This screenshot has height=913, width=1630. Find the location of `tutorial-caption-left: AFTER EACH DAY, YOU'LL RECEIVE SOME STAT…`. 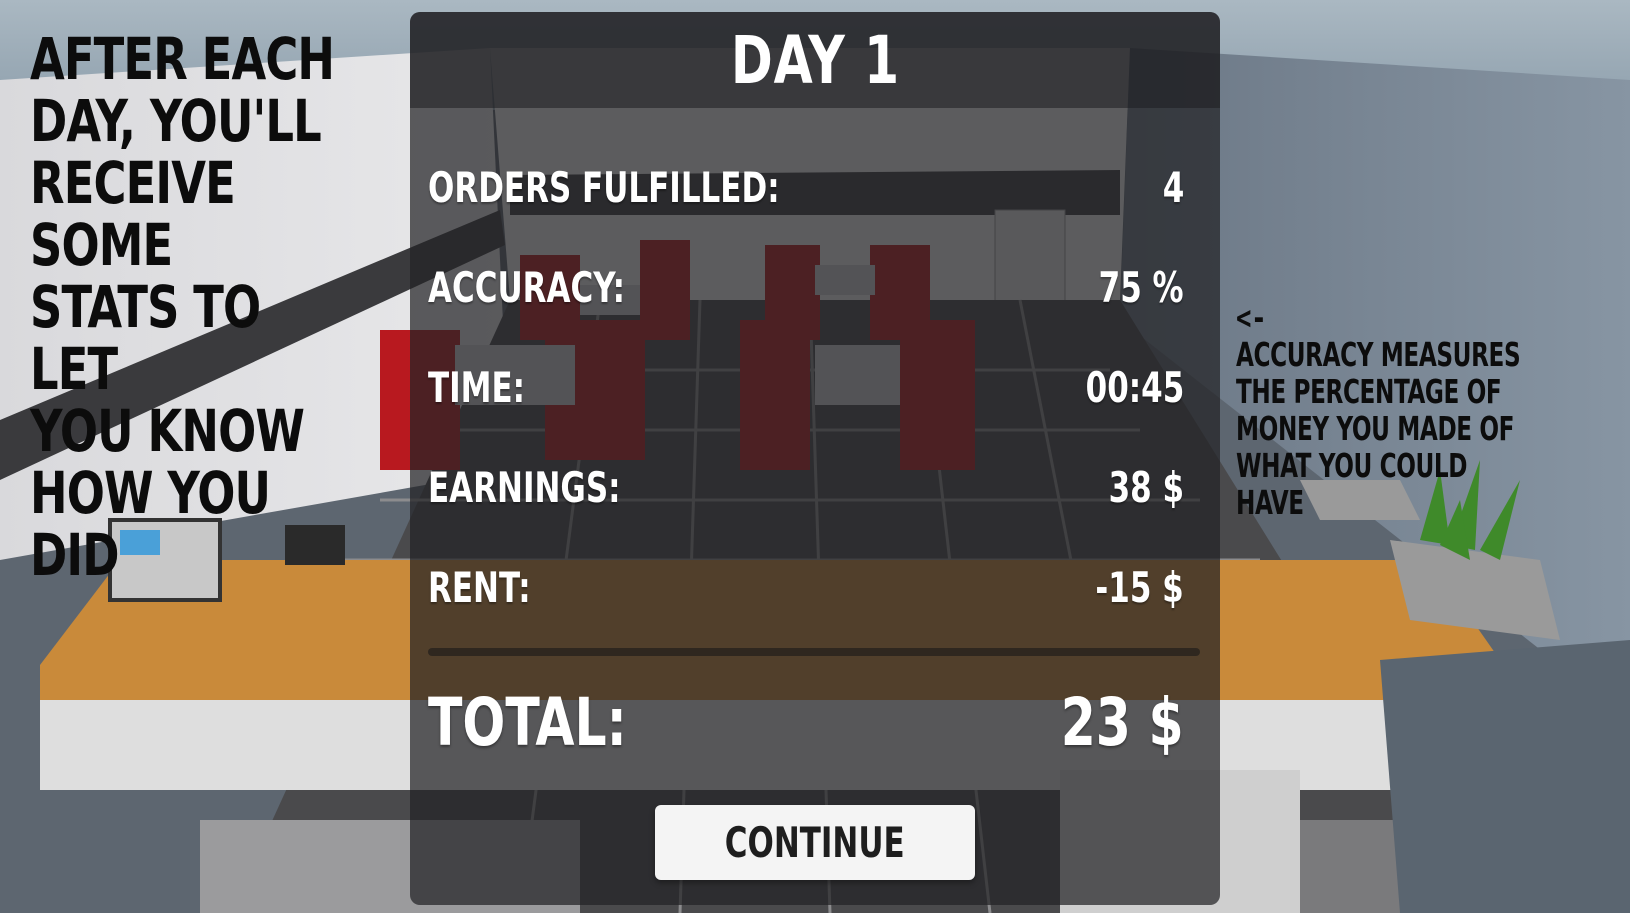

tutorial-caption-left: AFTER EACH DAY, YOU'LL RECEIVE SOME STAT… is located at coordinates (182, 307).